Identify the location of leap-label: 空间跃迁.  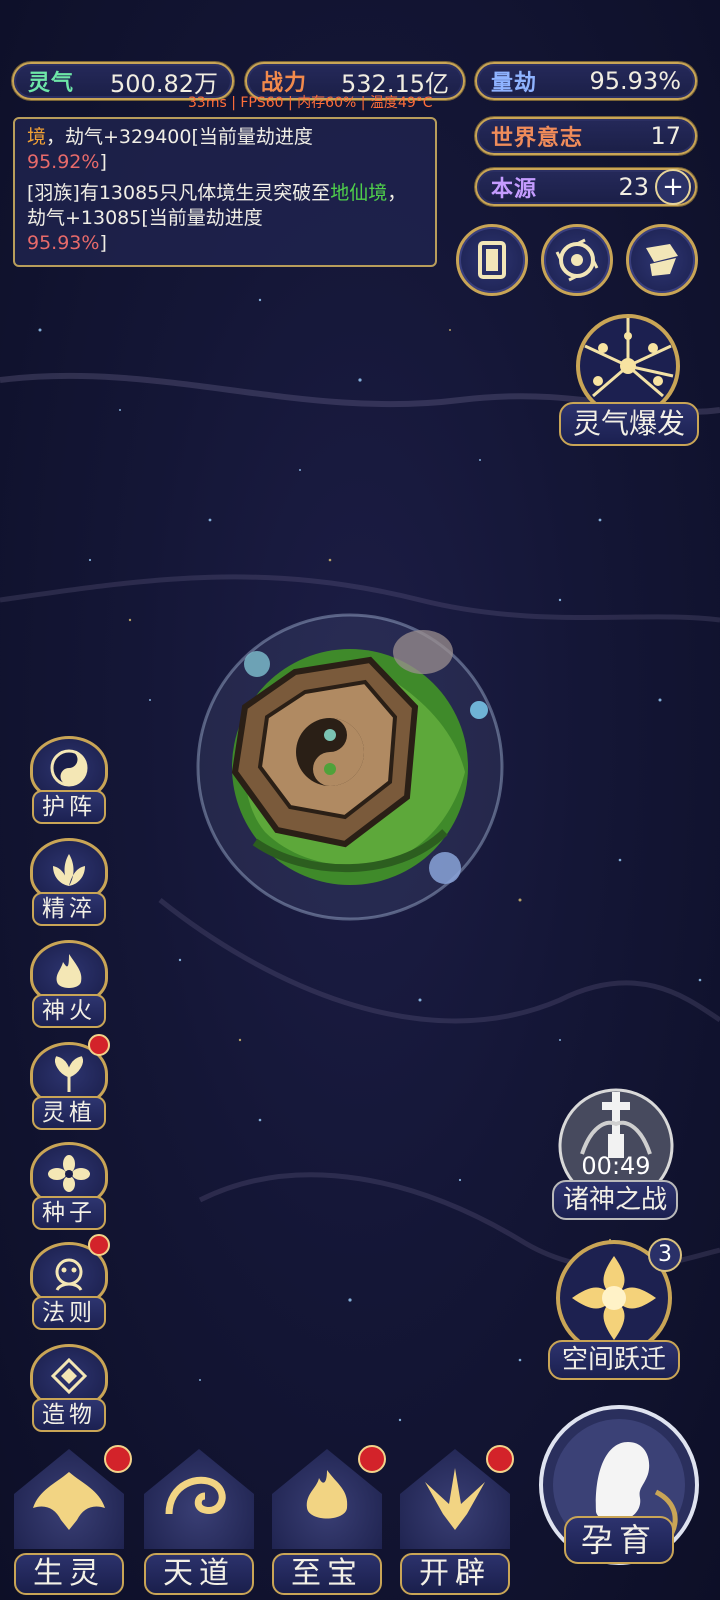
(614, 1360).